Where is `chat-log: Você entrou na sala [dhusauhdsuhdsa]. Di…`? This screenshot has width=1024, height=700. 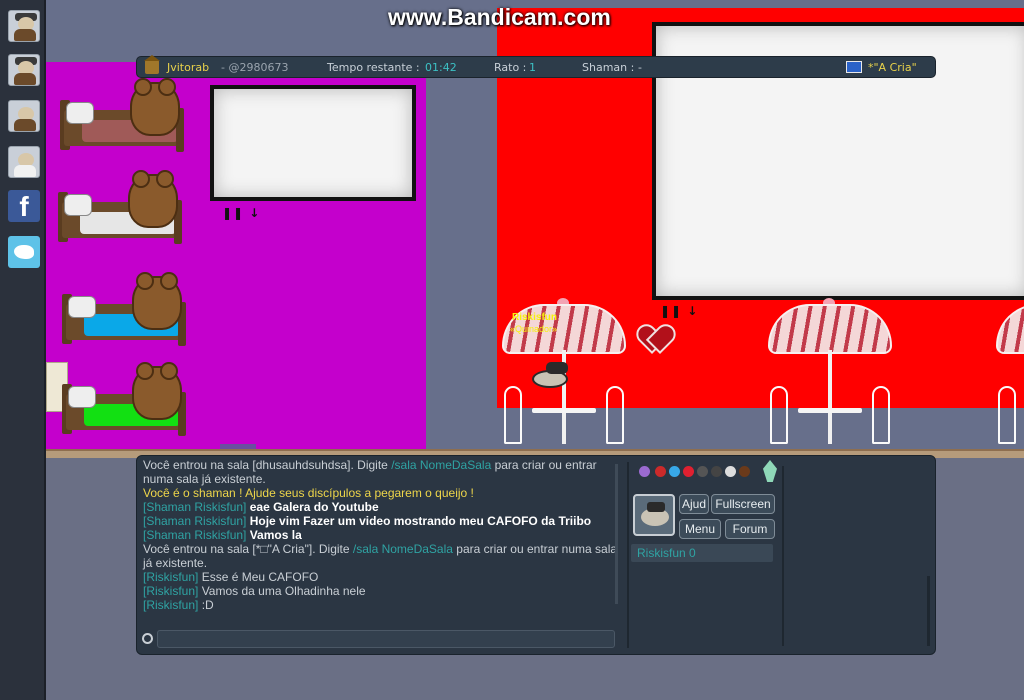
chat-log: Você entrou na sala [dhusauhdsuhdsa]. Di… is located at coordinates (381, 542).